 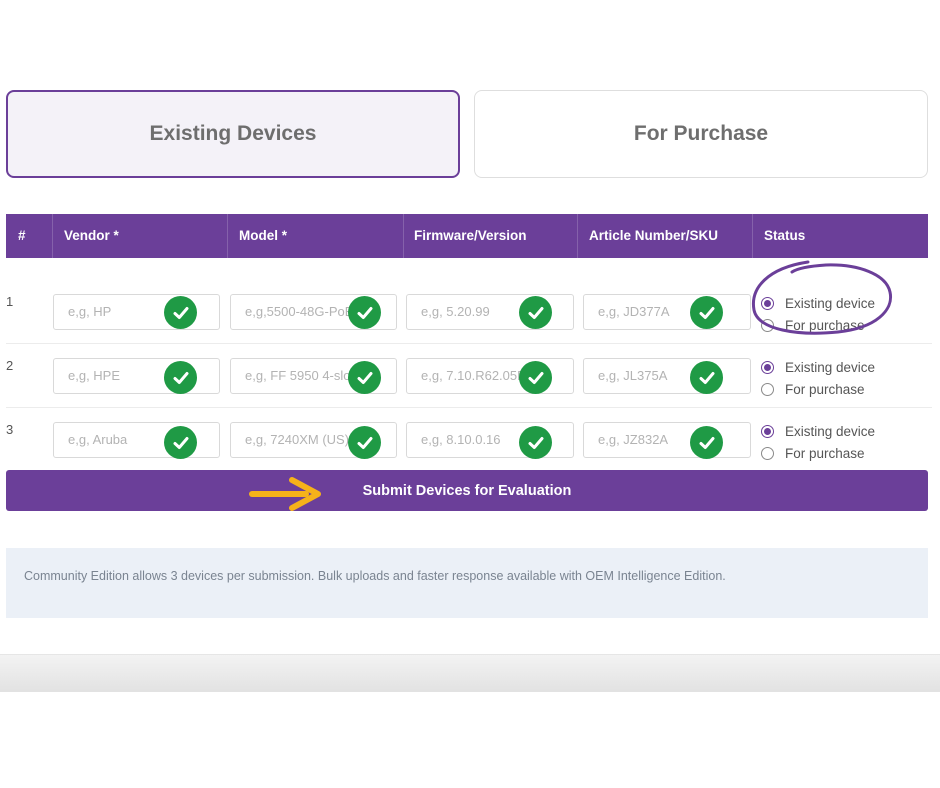 I want to click on sku-input: e,g, JL375A, so click(x=667, y=376).